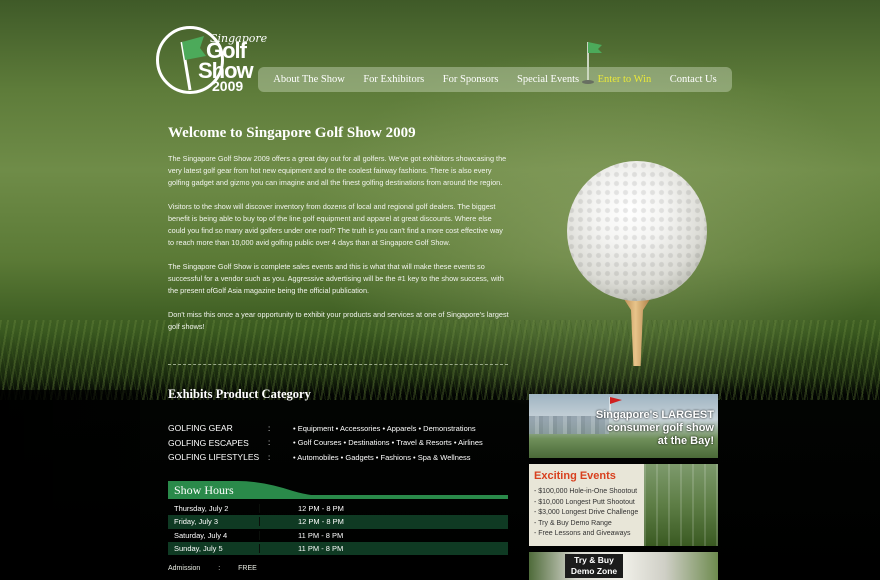 The image size is (880, 580). Describe the element at coordinates (393, 79) in the screenshot. I see `nav-for-exhibitors: For Exhibitors` at that location.